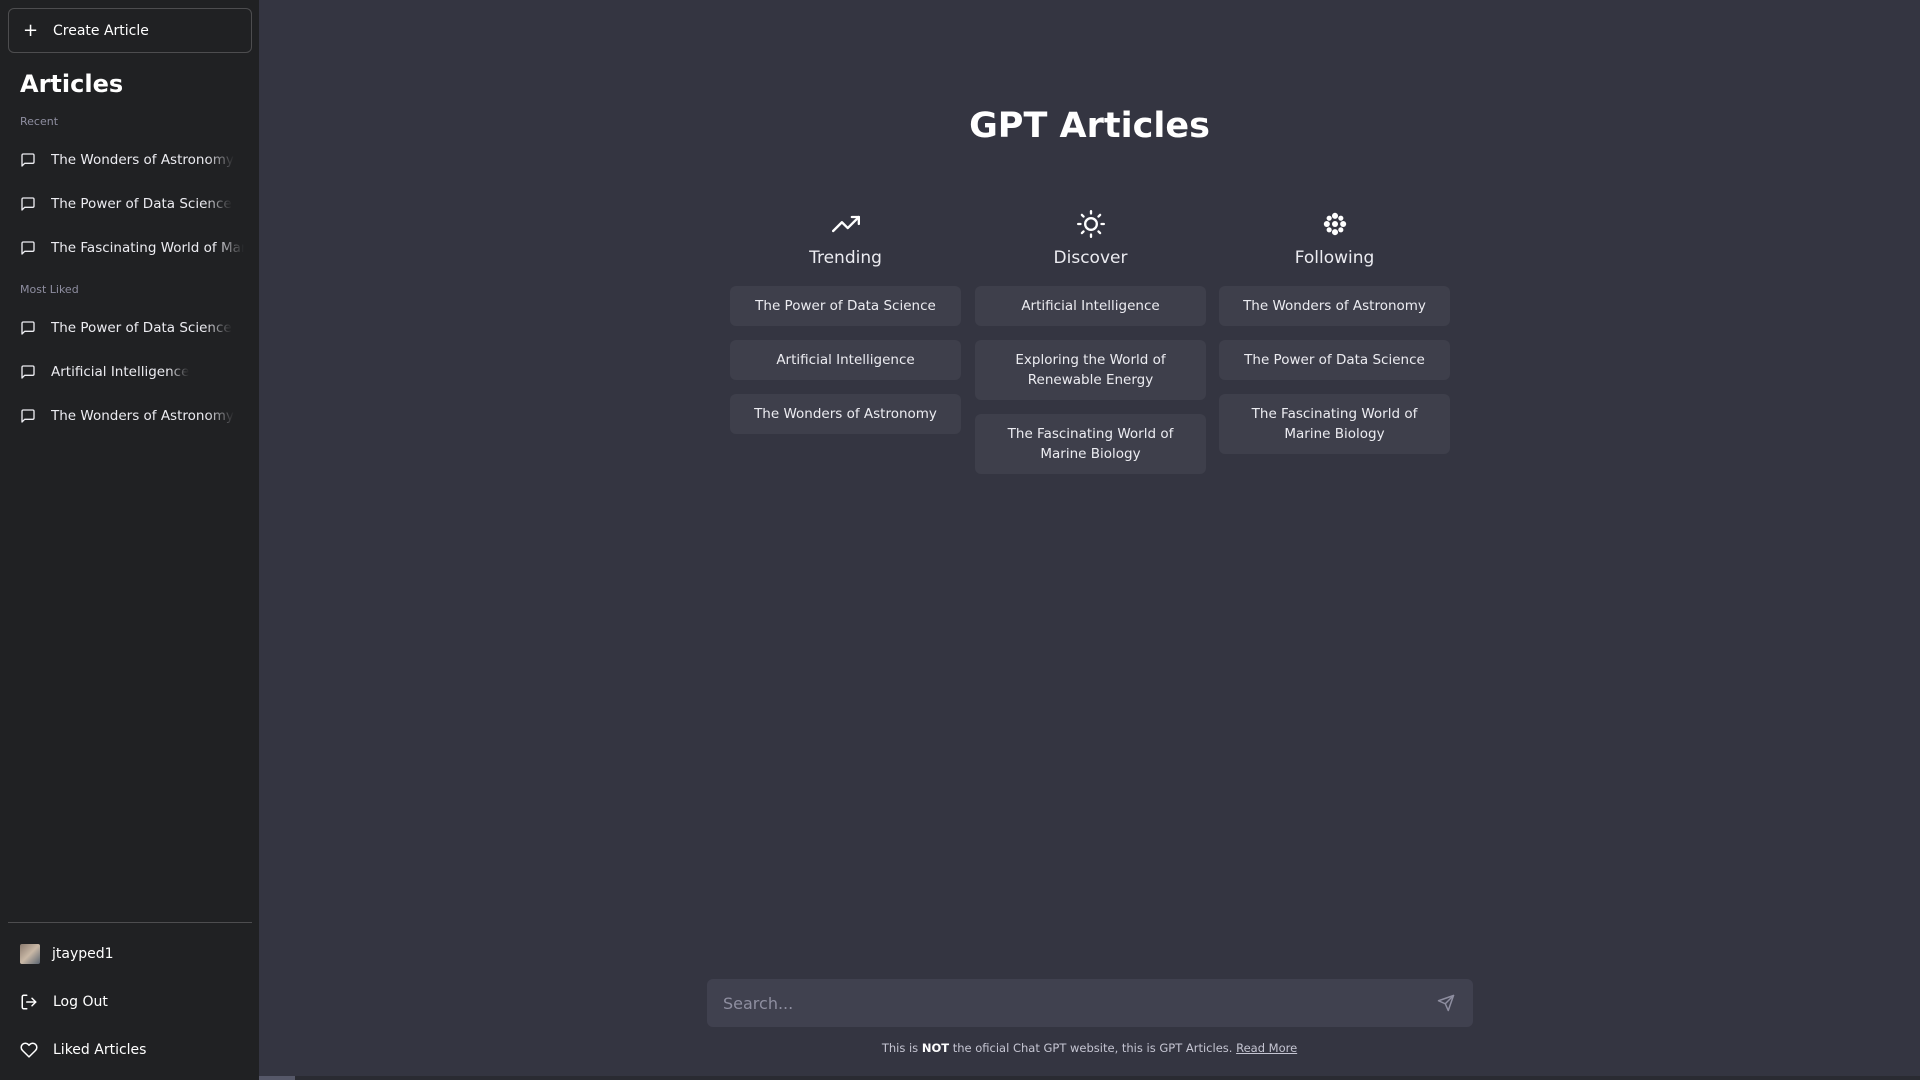 The width and height of the screenshot is (1920, 1080). What do you see at coordinates (1089, 126) in the screenshot?
I see `page-title: GPT Articles` at bounding box center [1089, 126].